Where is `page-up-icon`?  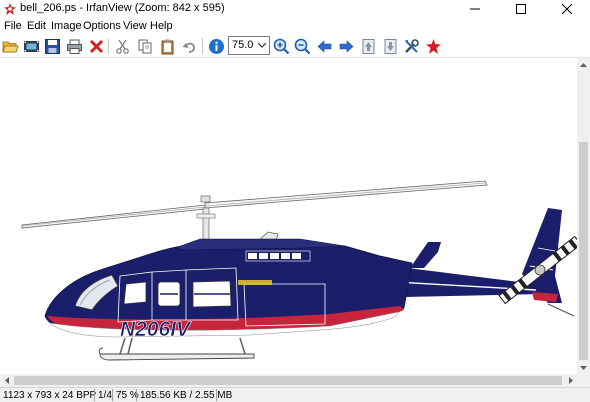 page-up-icon is located at coordinates (368, 46).